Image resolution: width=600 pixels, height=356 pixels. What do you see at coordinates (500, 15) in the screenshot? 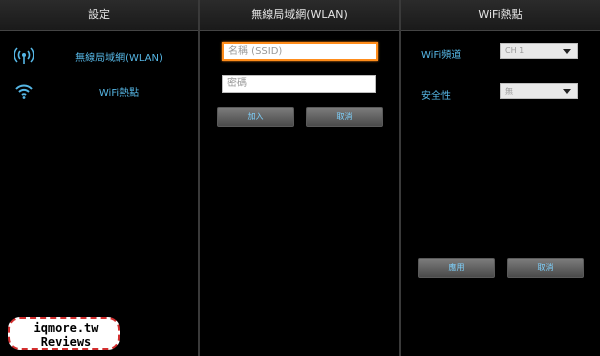
I see `hotspot-header: WiFi熱點` at bounding box center [500, 15].